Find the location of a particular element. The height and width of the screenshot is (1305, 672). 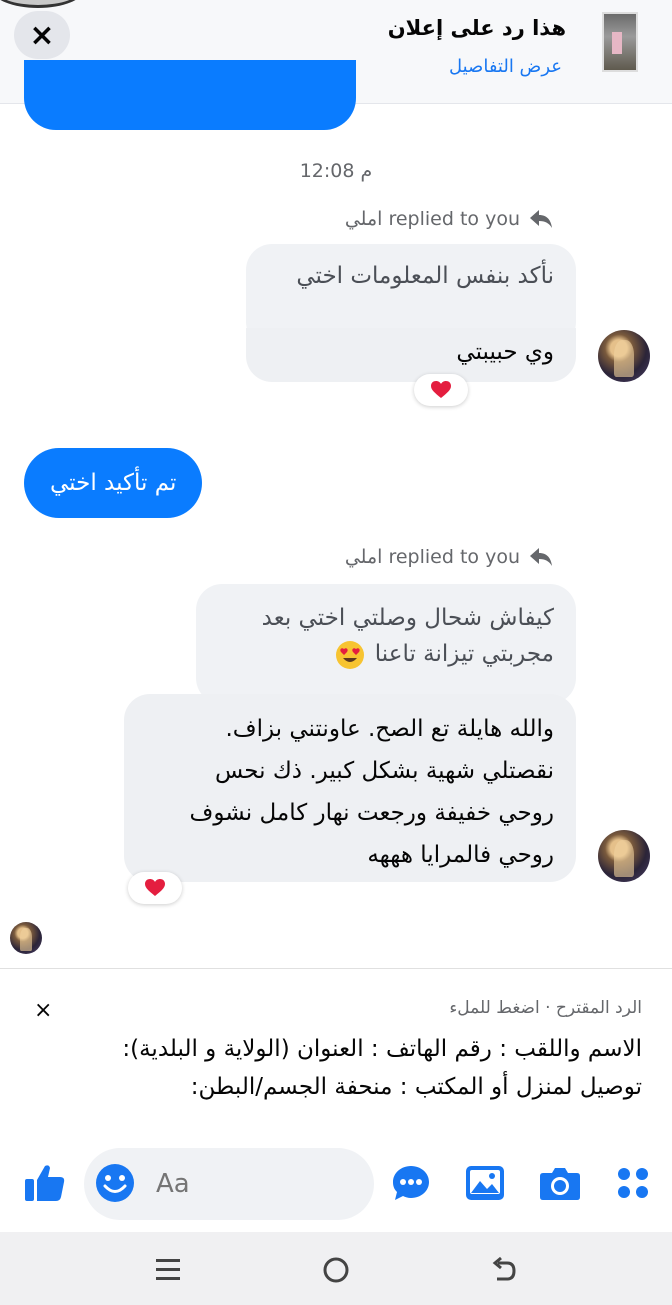

system-navigation-bar is located at coordinates (336, 1268).